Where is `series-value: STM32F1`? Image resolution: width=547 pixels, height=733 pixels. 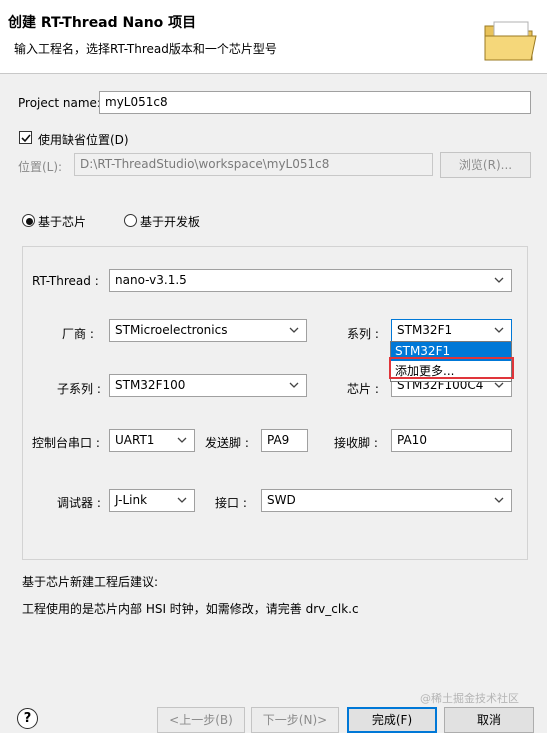
series-value: STM32F1 is located at coordinates (425, 330).